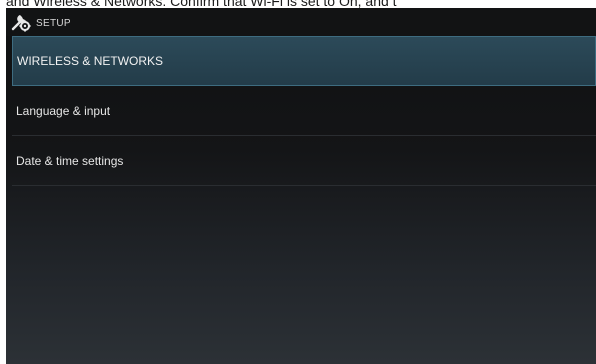  What do you see at coordinates (304, 111) in the screenshot?
I see `menu-item-language-input: Language & input` at bounding box center [304, 111].